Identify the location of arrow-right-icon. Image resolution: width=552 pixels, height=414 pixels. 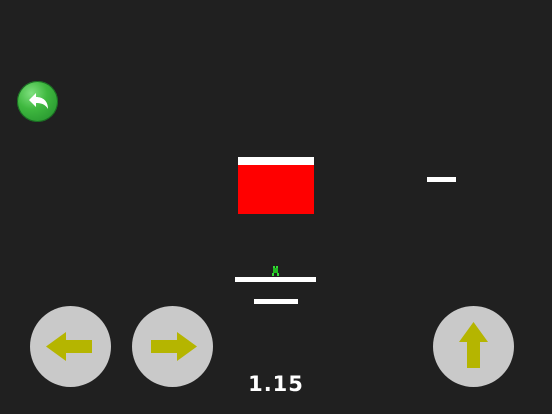
(174, 346).